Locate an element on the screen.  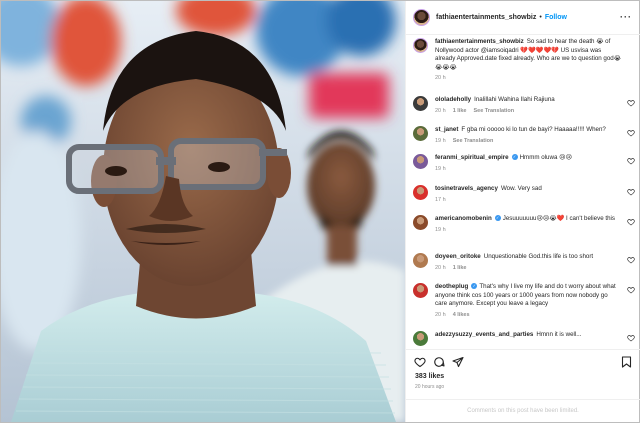
comment-likes: 4 likes is located at coordinates (461, 315).